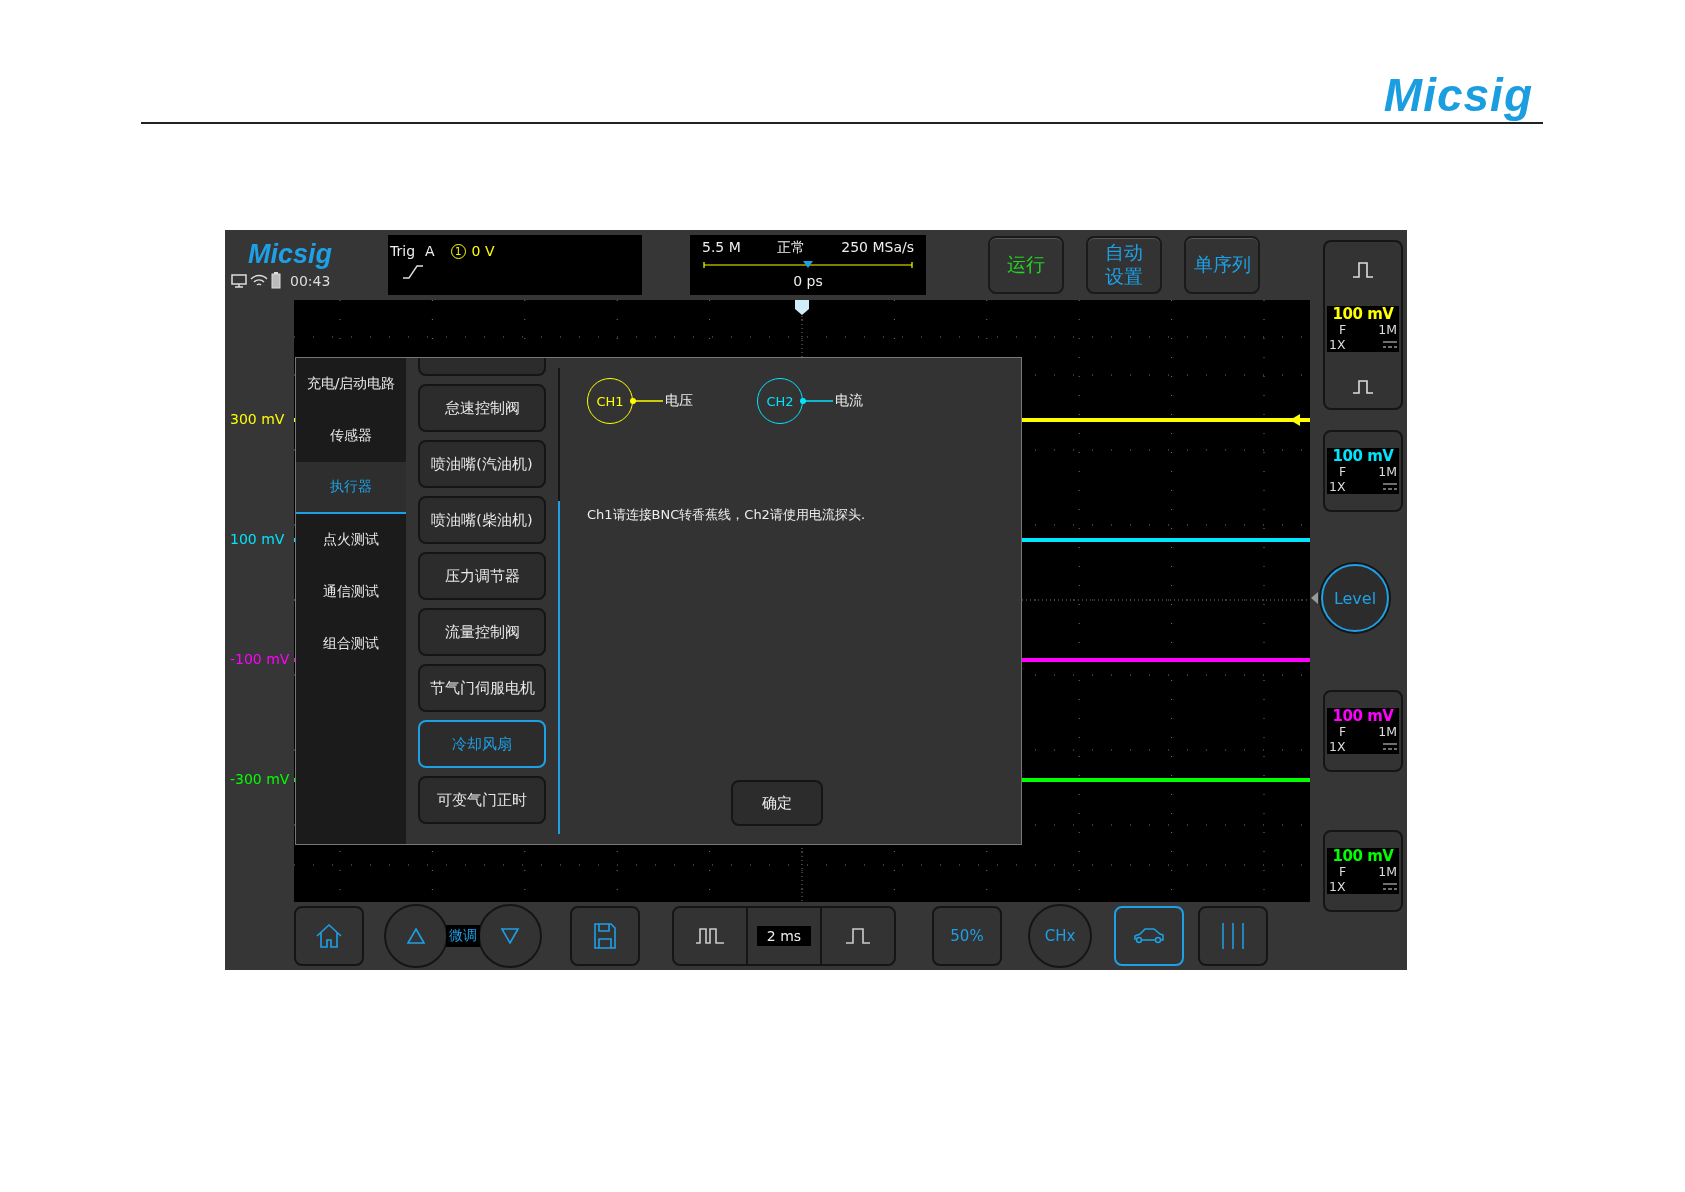 This screenshot has height=1192, width=1685. I want to click on confirm-button: 确定, so click(777, 803).